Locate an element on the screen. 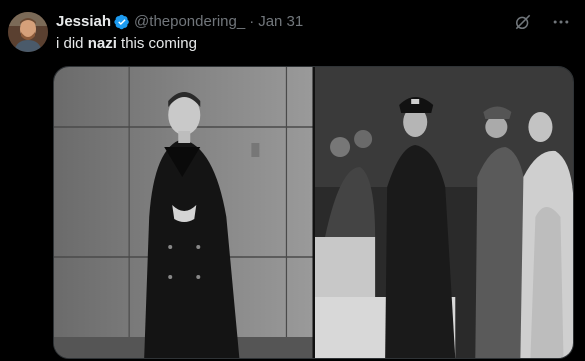 This screenshot has width=585, height=361. tweet-header: Jessiah @thepondering_ · Jan 31 is located at coordinates (179, 22).